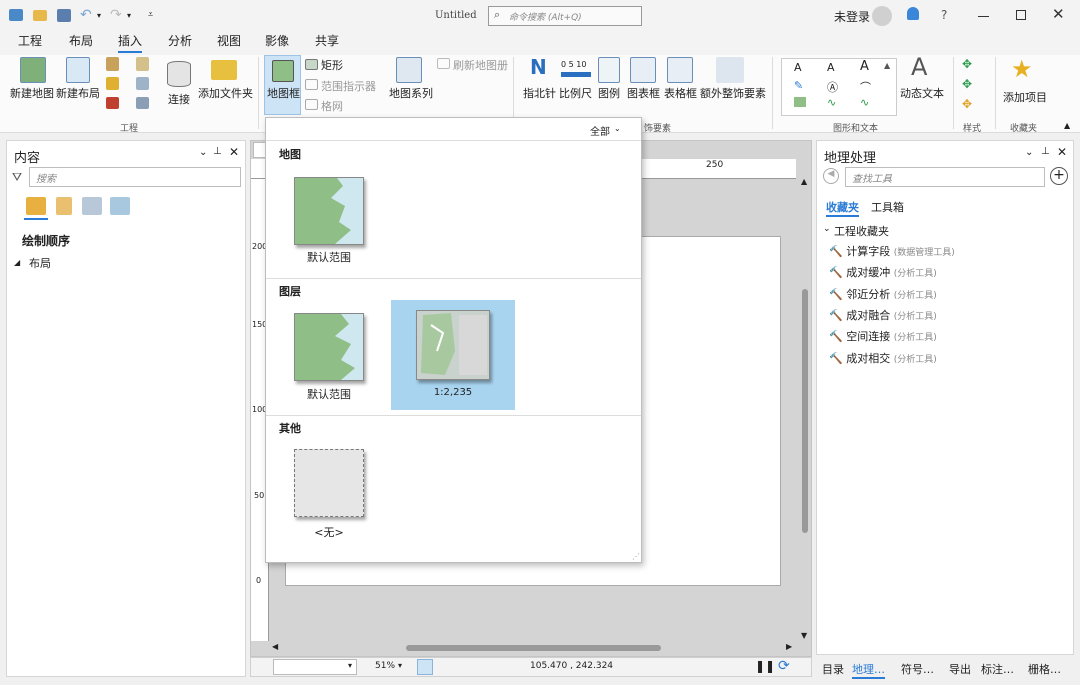  I want to click on plain-a-icon: A, so click(864, 66).